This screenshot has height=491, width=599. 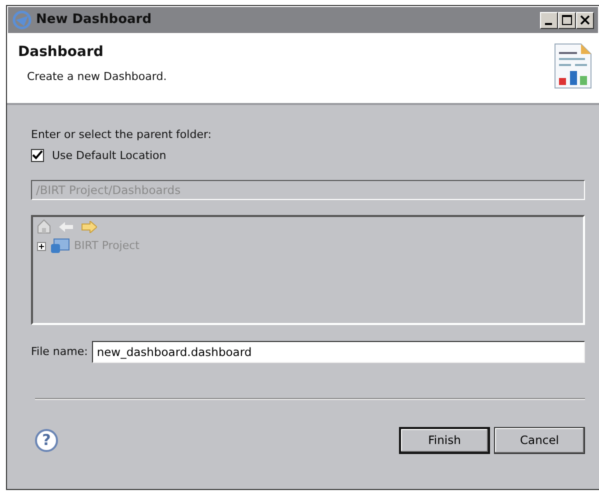 I want to click on file-name-label: File name:, so click(x=59, y=352).